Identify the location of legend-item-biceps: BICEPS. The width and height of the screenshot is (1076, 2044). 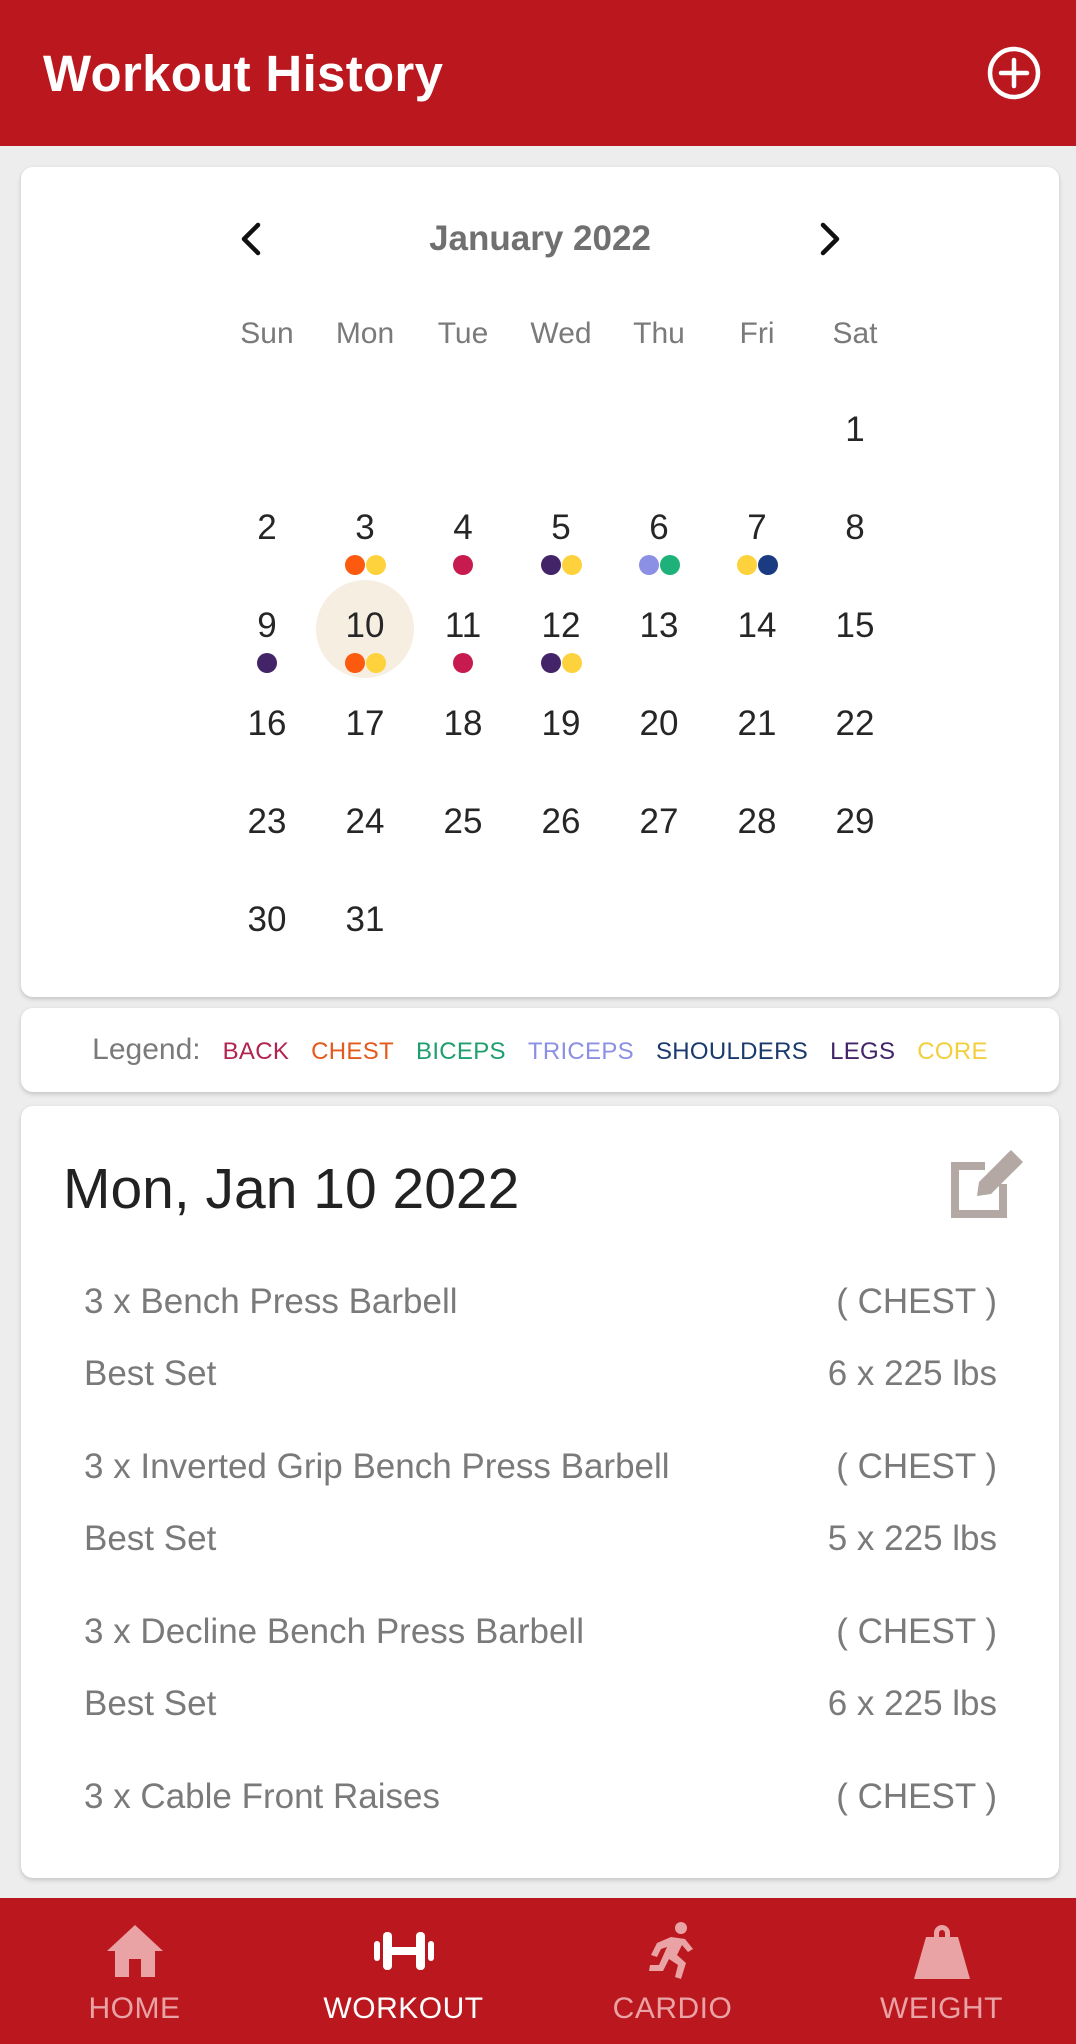
(461, 1051).